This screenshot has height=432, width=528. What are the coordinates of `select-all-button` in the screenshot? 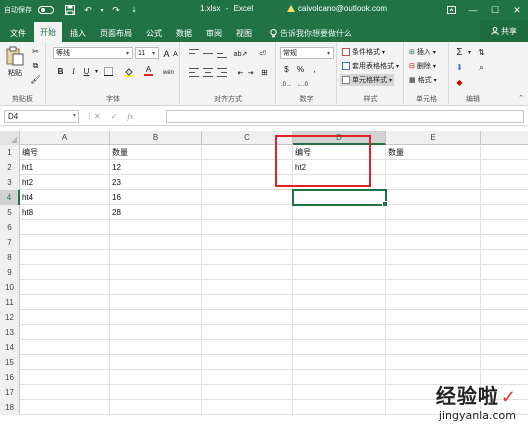 It's located at (10, 138).